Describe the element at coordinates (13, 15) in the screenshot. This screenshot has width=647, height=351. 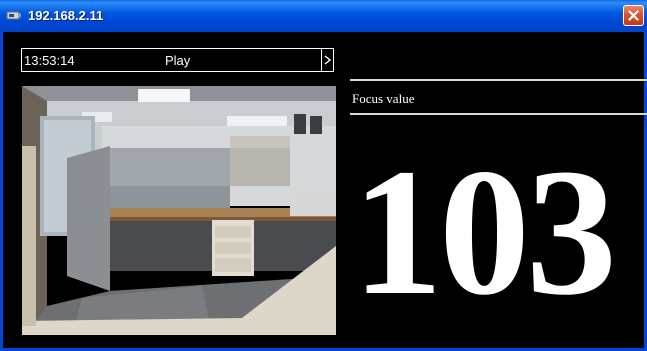
I see `camera-icon` at that location.